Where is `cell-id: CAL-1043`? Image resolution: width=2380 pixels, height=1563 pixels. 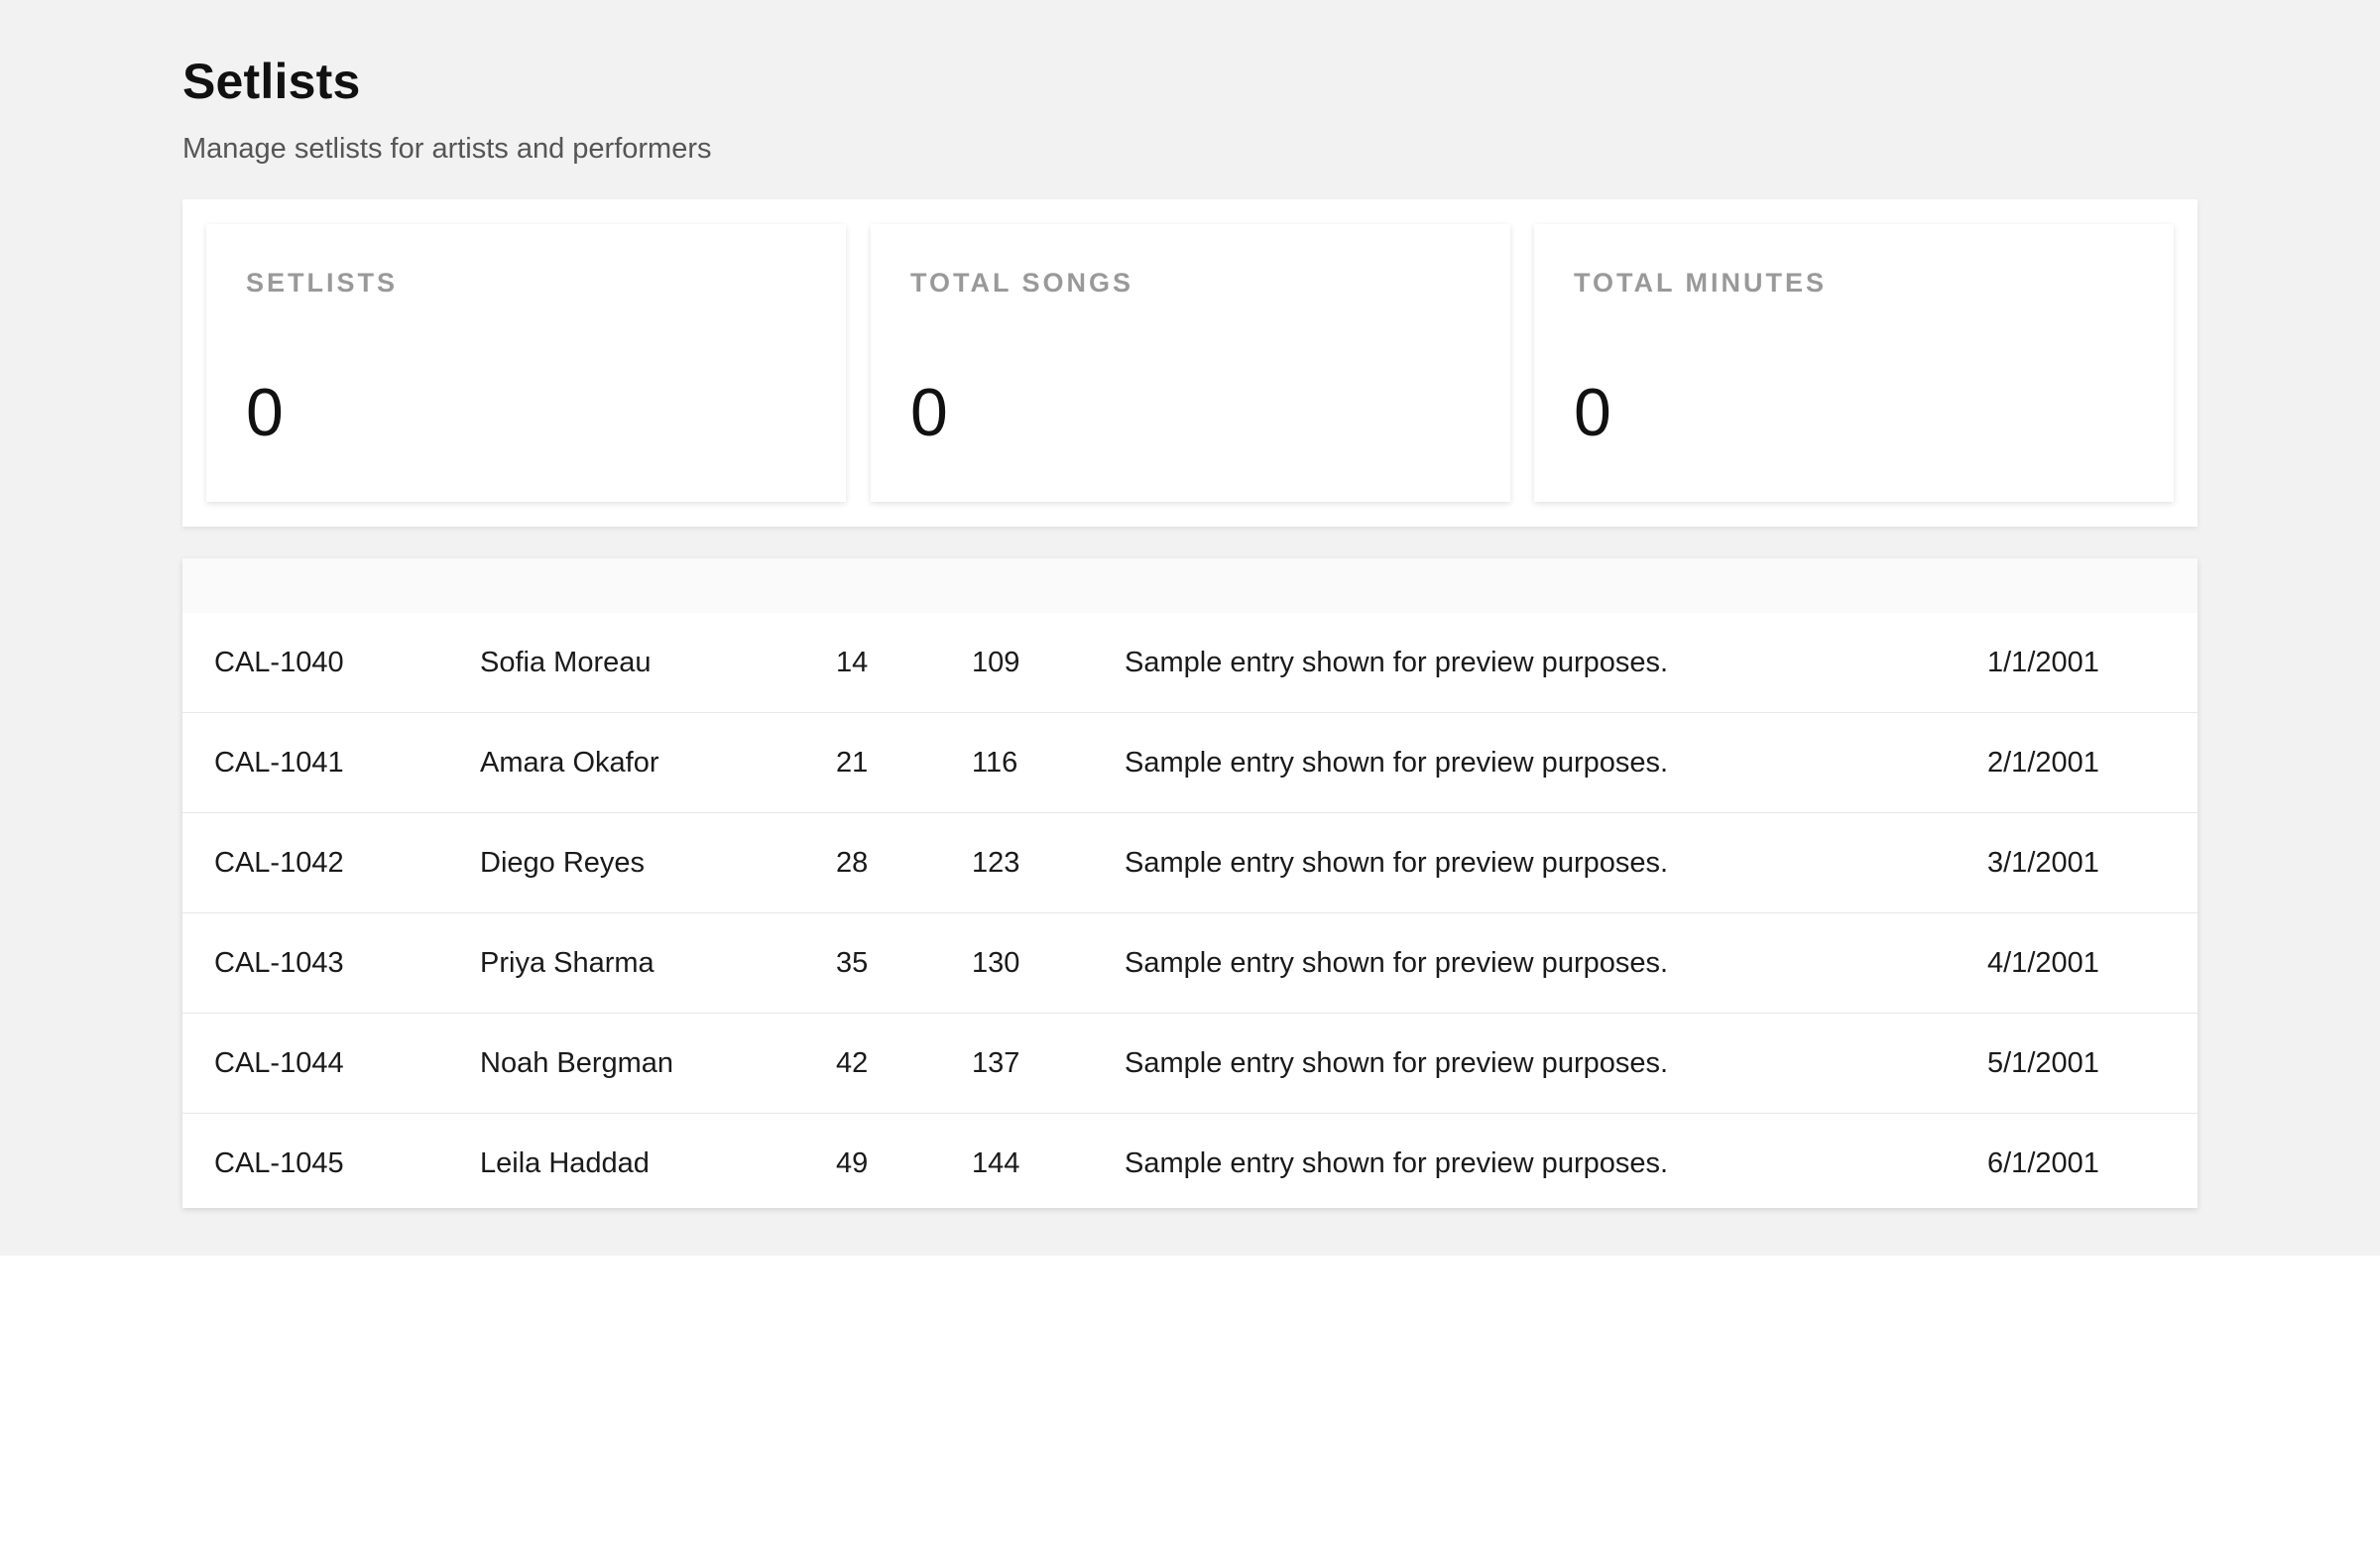 cell-id: CAL-1043 is located at coordinates (279, 963).